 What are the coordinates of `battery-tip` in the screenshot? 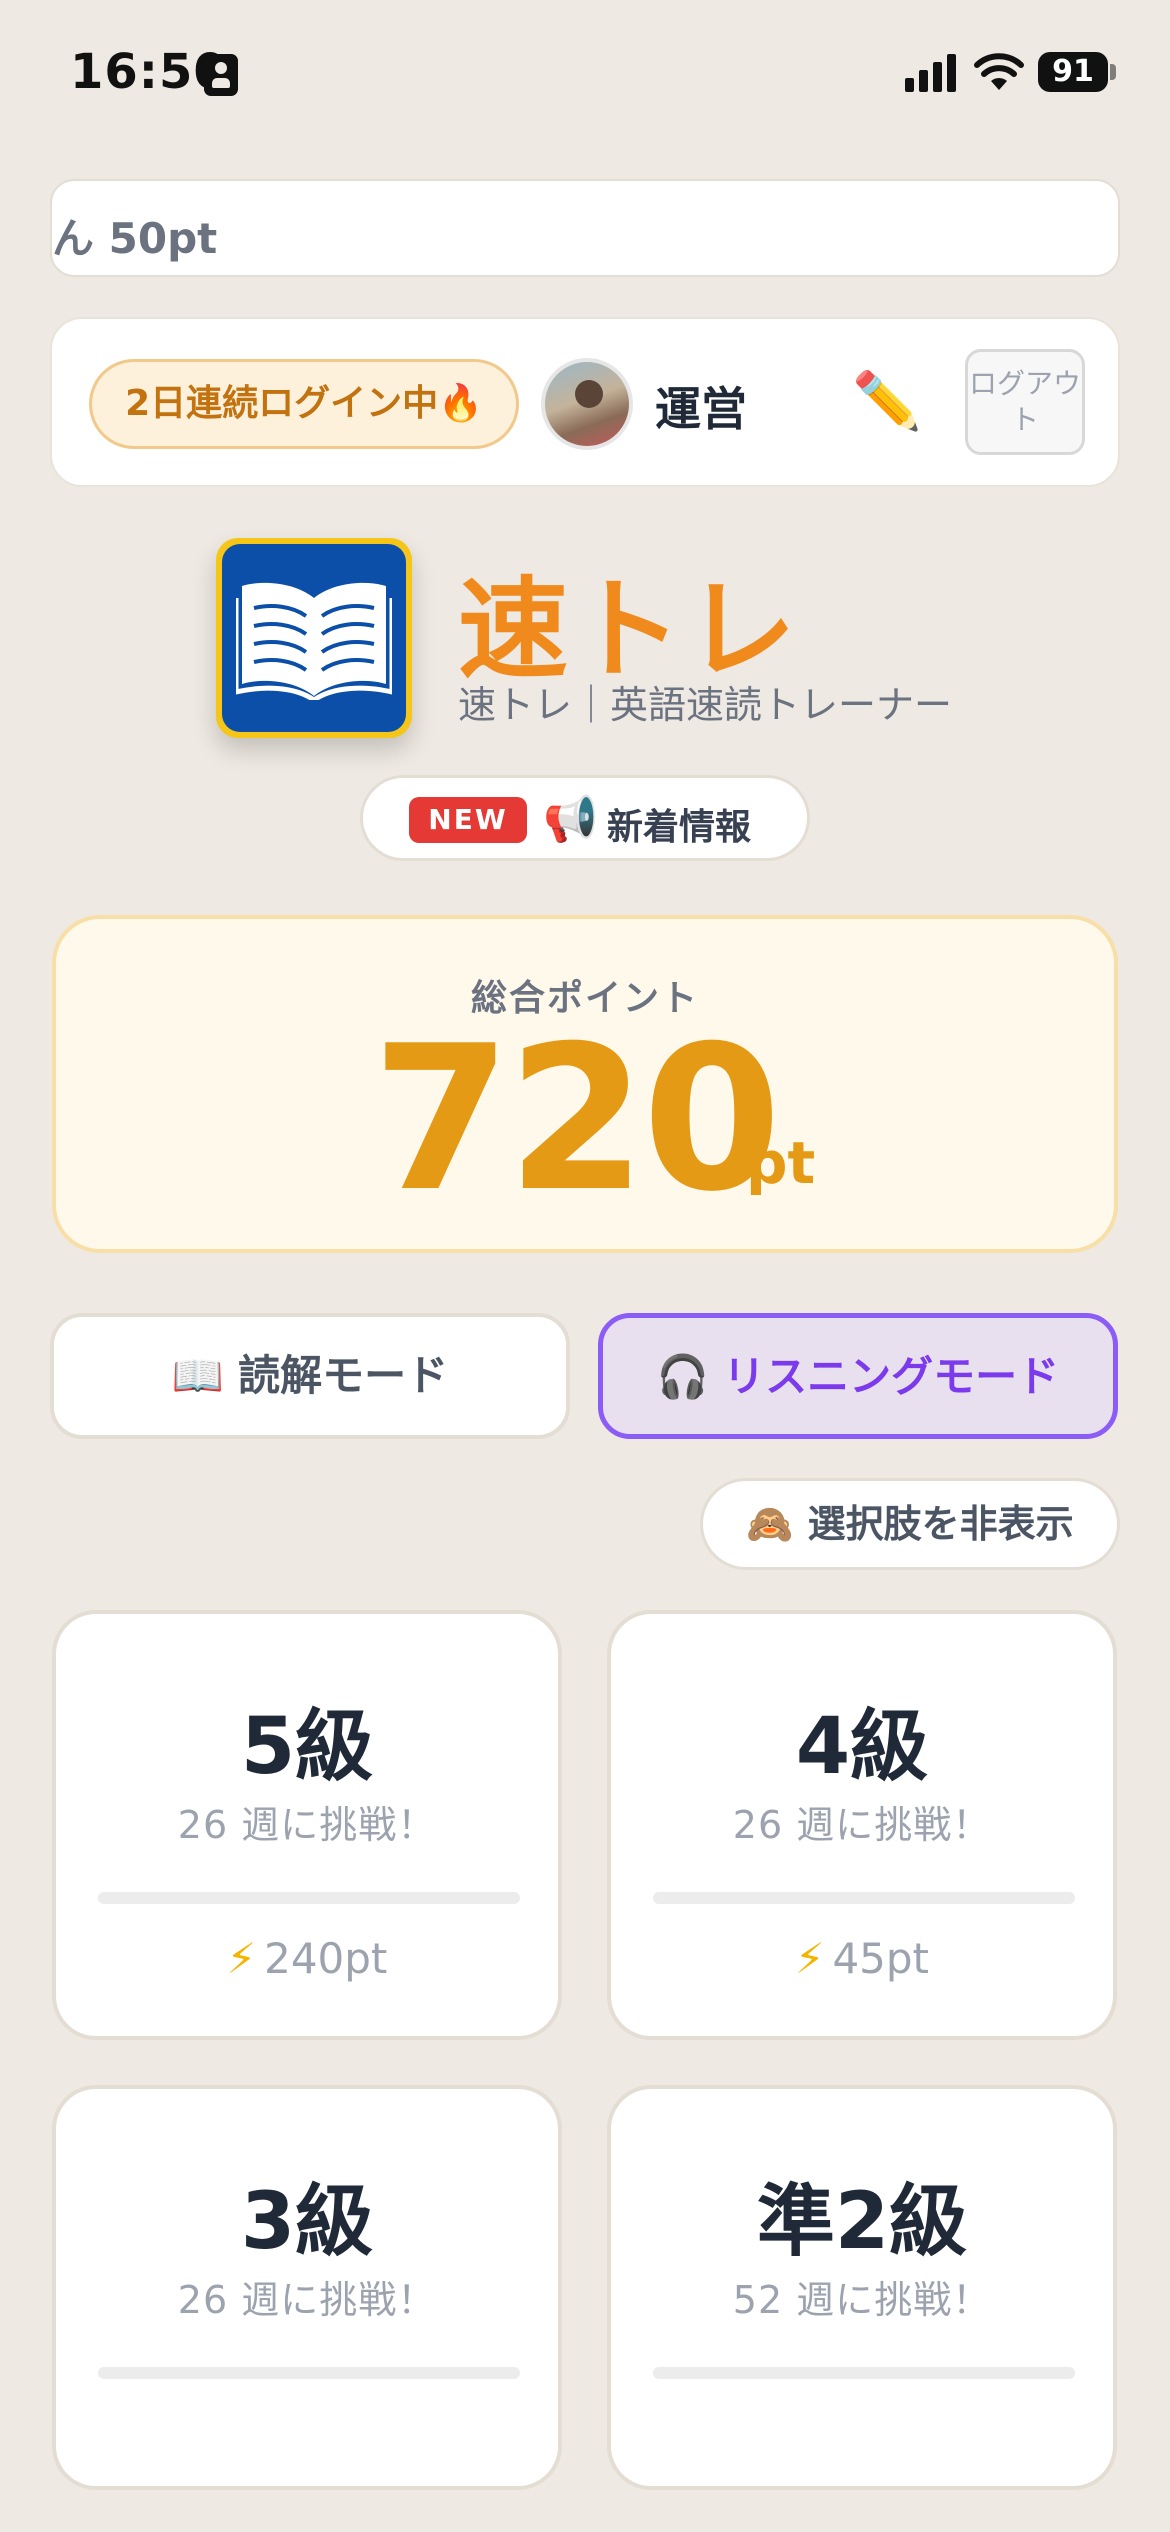 It's located at (1113, 72).